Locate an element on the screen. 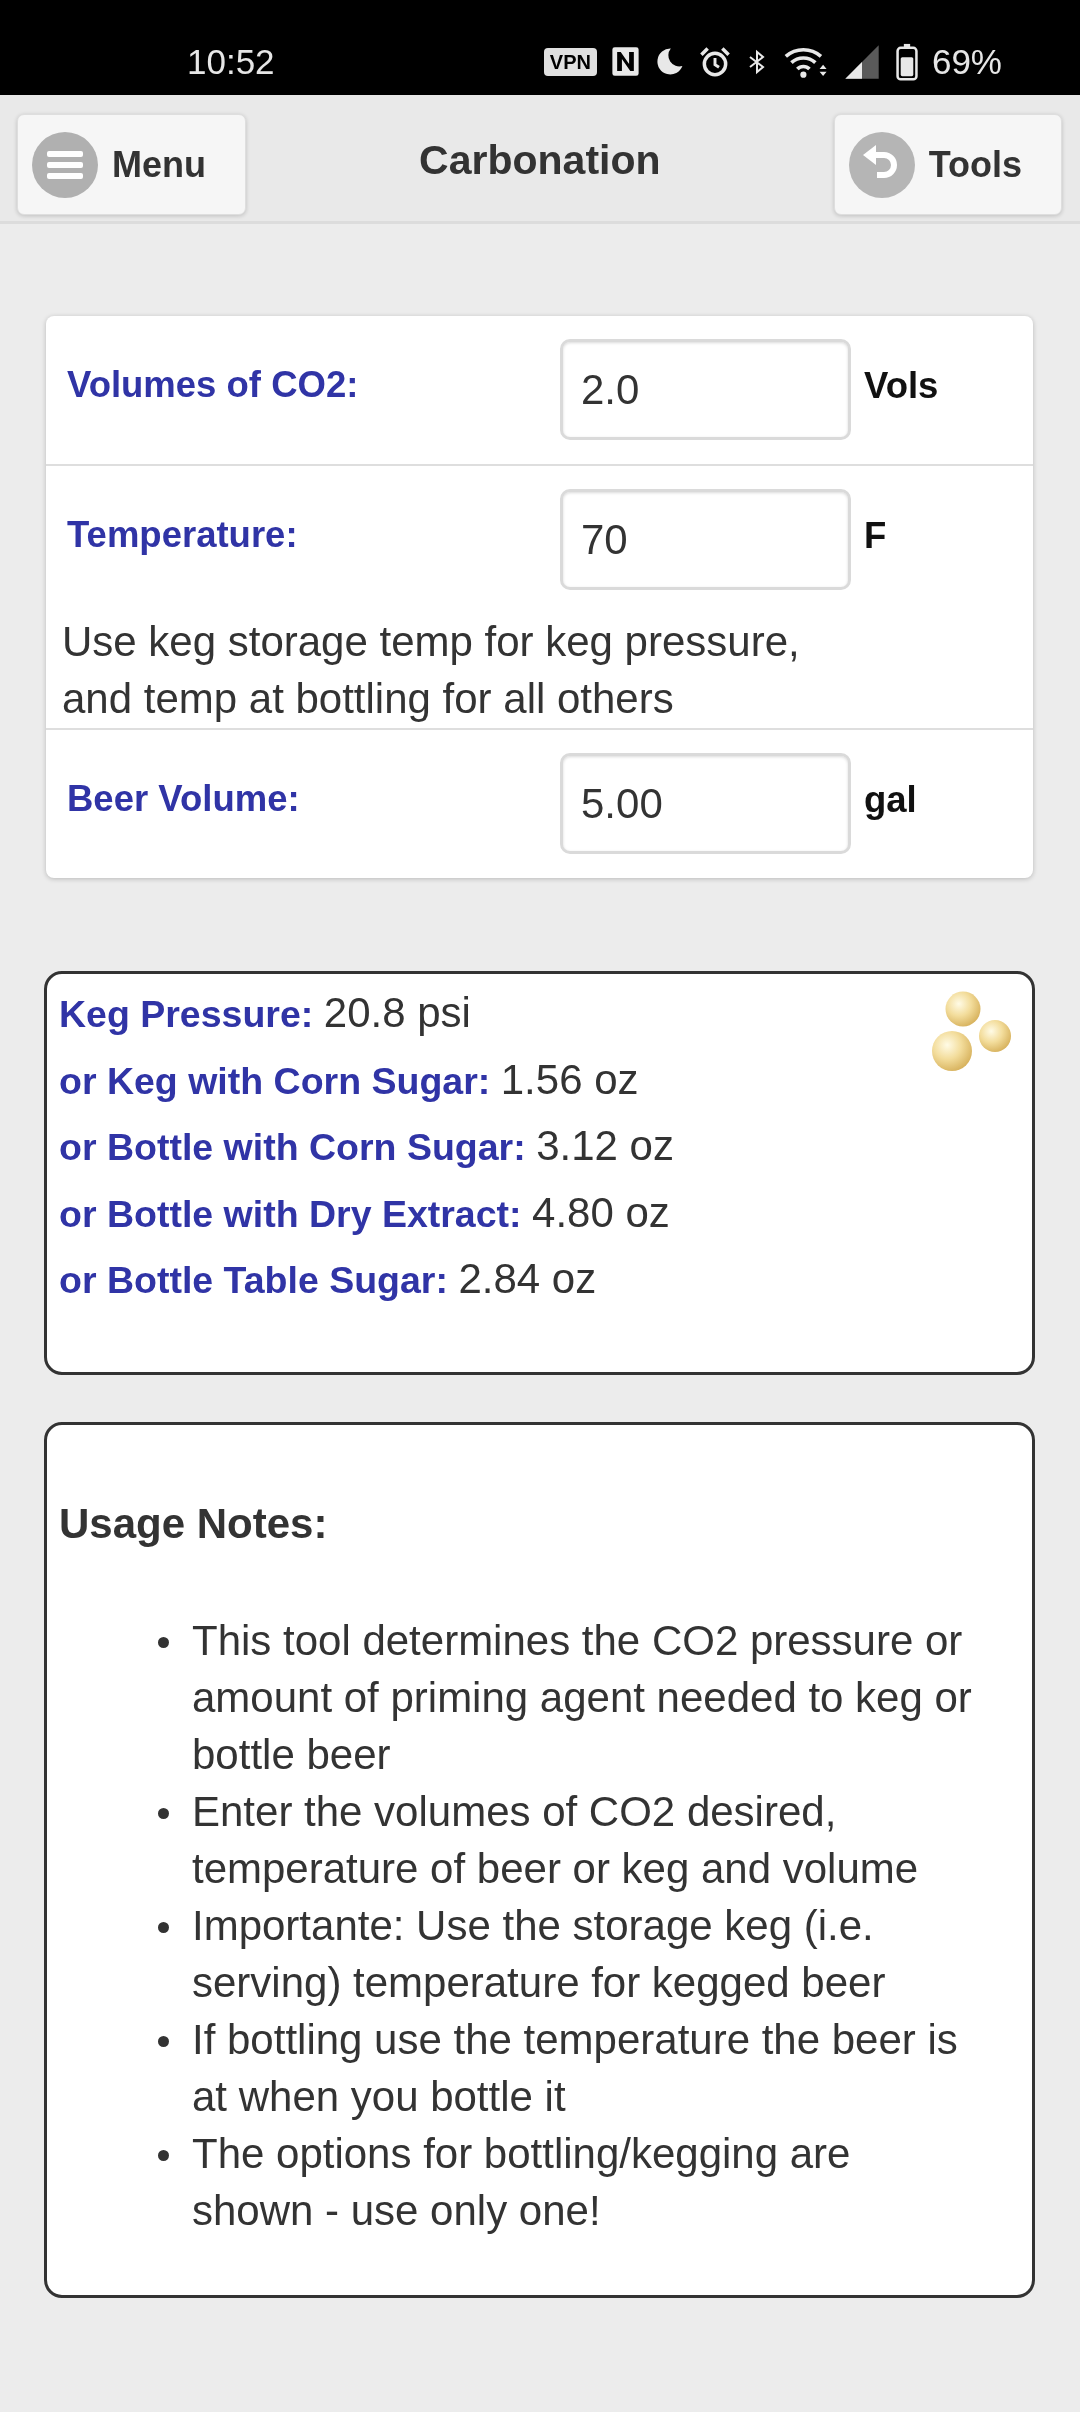 Image resolution: width=1080 pixels, height=2412 pixels. result-value: 1.56 oz is located at coordinates (569, 1079).